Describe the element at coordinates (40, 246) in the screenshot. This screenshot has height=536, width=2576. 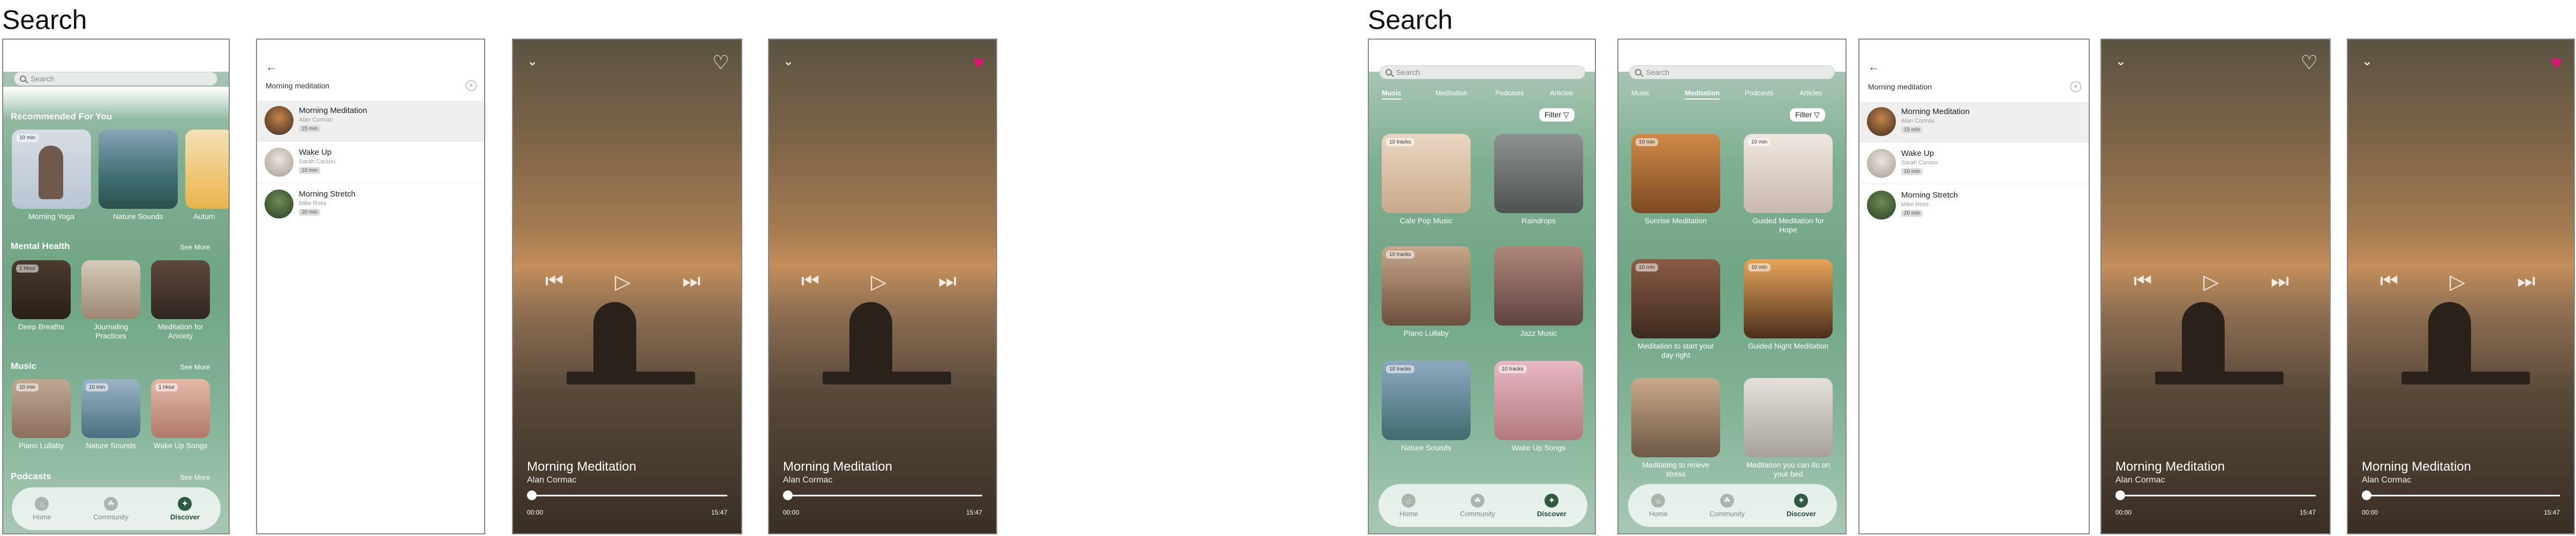
I see `section-mental-health-title: Mental Health` at that location.